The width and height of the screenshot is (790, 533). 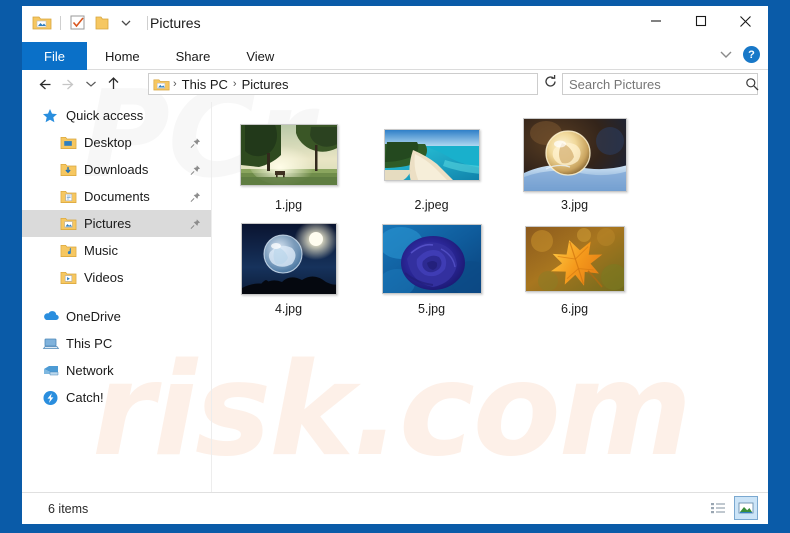 What do you see at coordinates (431, 309) in the screenshot?
I see `file-name: 5.jpg` at bounding box center [431, 309].